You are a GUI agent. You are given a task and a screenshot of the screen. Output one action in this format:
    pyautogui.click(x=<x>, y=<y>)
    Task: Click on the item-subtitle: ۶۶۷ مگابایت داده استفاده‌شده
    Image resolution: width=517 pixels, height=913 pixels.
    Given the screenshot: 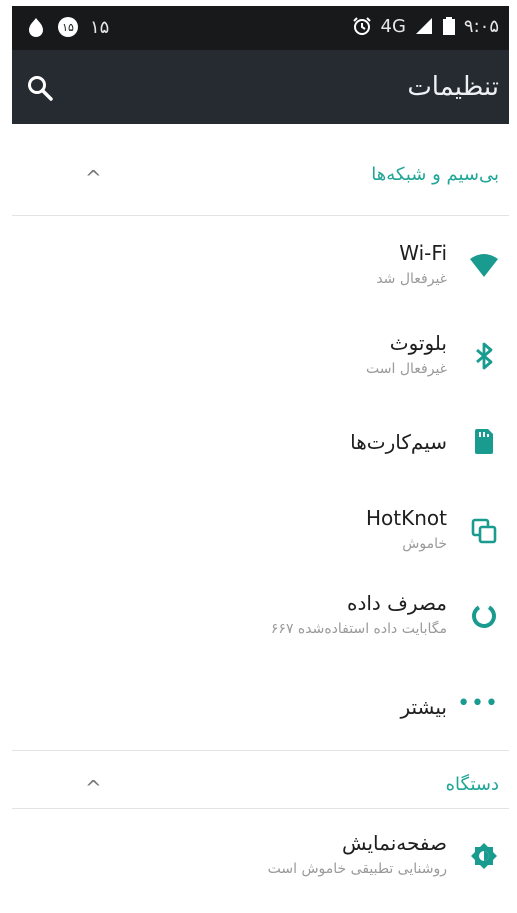 What is the action you would take?
    pyautogui.click(x=358, y=629)
    